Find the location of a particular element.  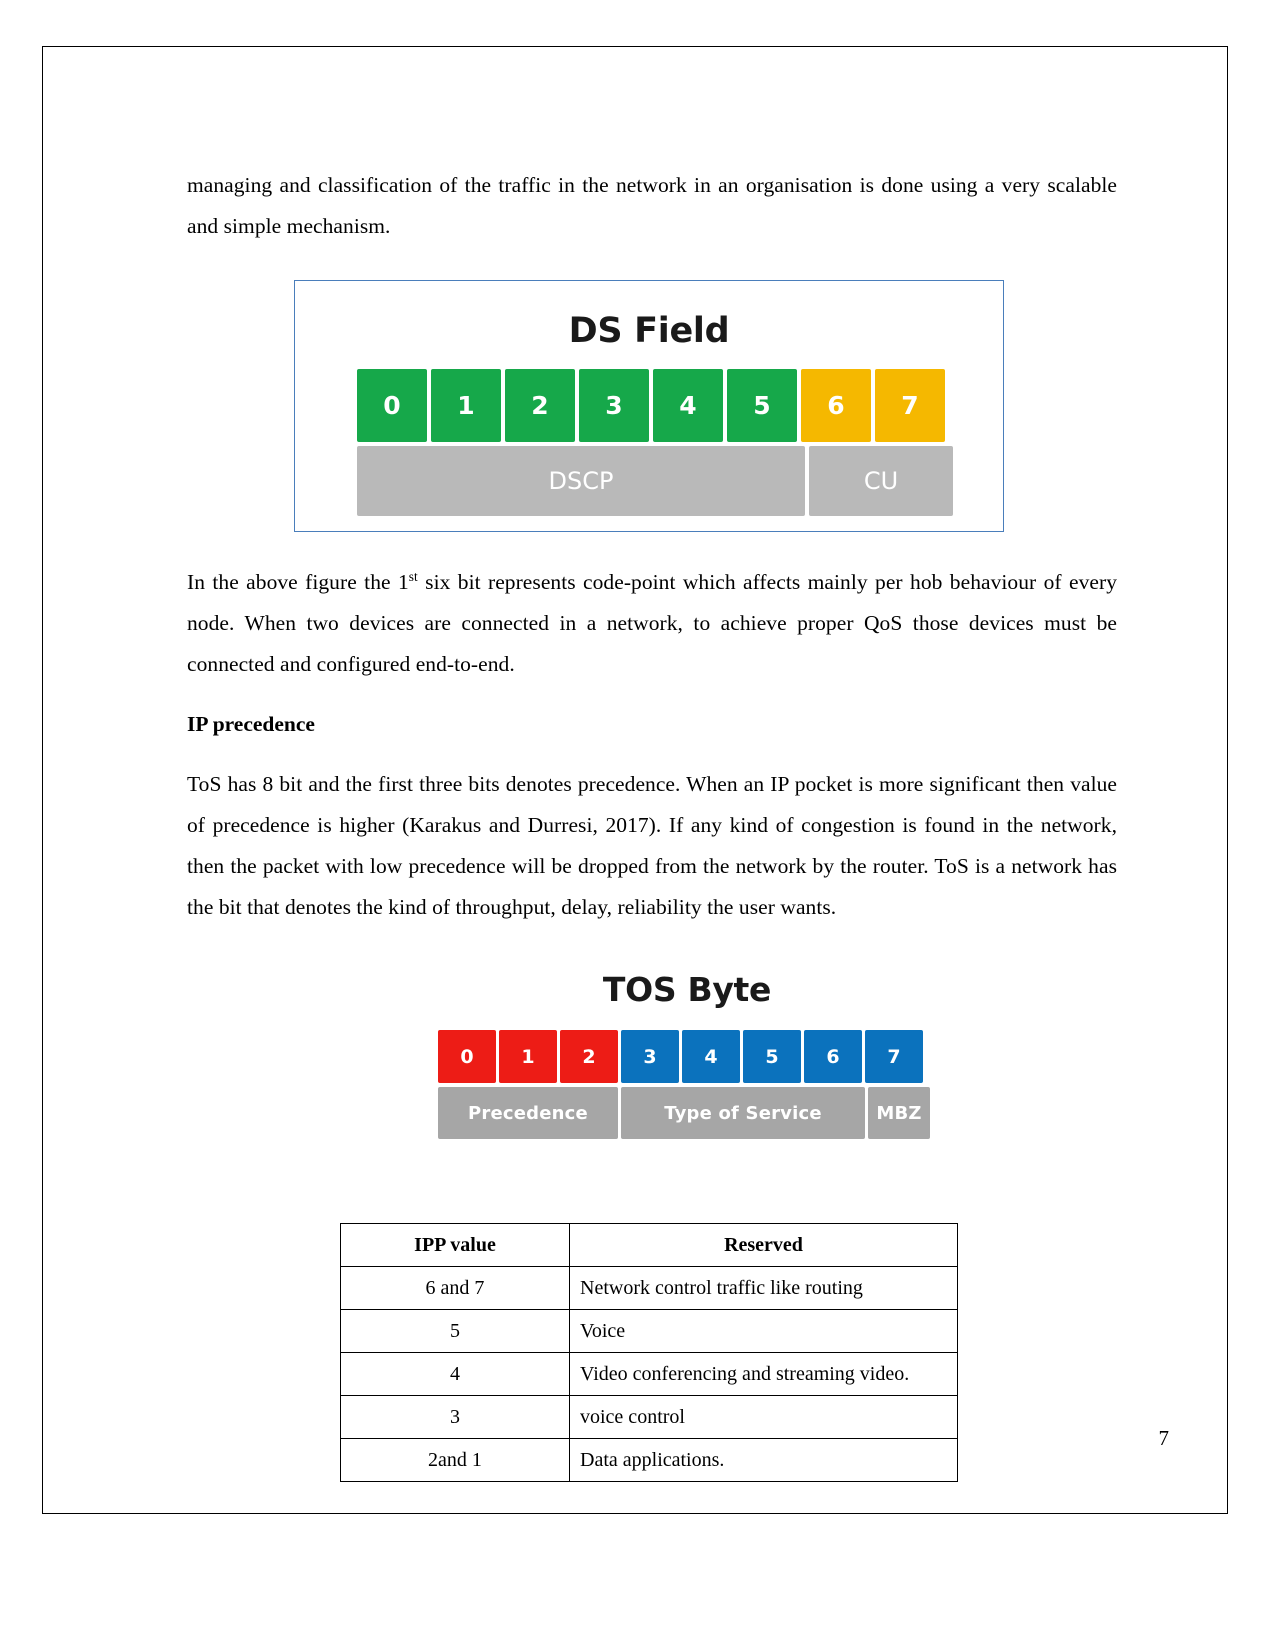

ds-bit-5: 5 is located at coordinates (762, 405).